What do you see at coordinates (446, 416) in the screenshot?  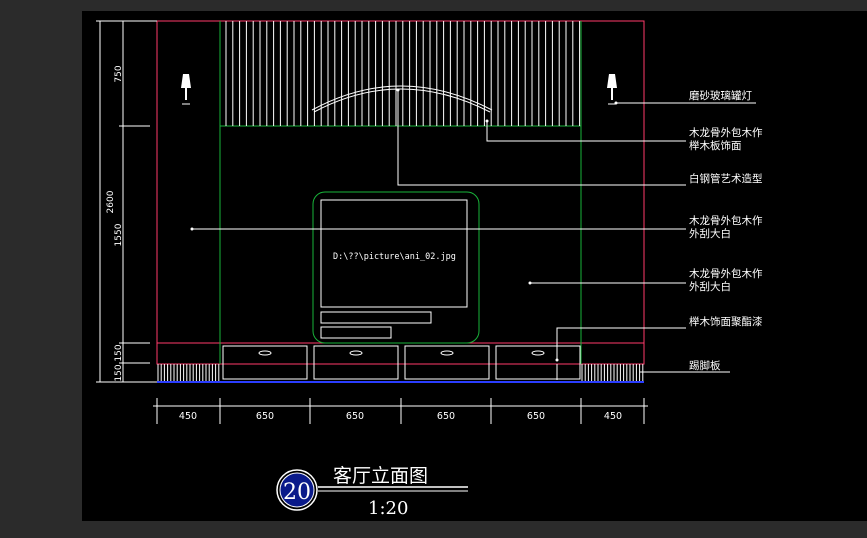 I see `dim-h-4: 650` at bounding box center [446, 416].